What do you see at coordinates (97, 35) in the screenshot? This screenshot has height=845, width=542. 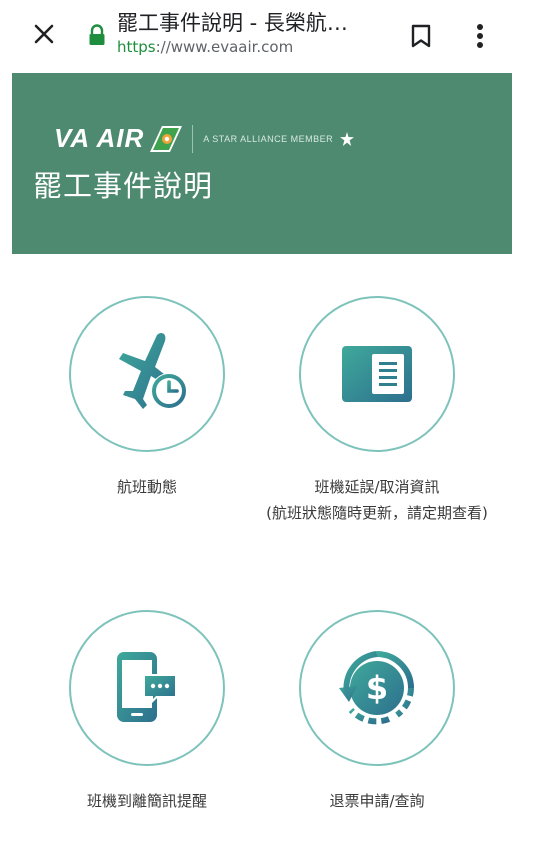 I see `lock-icon` at bounding box center [97, 35].